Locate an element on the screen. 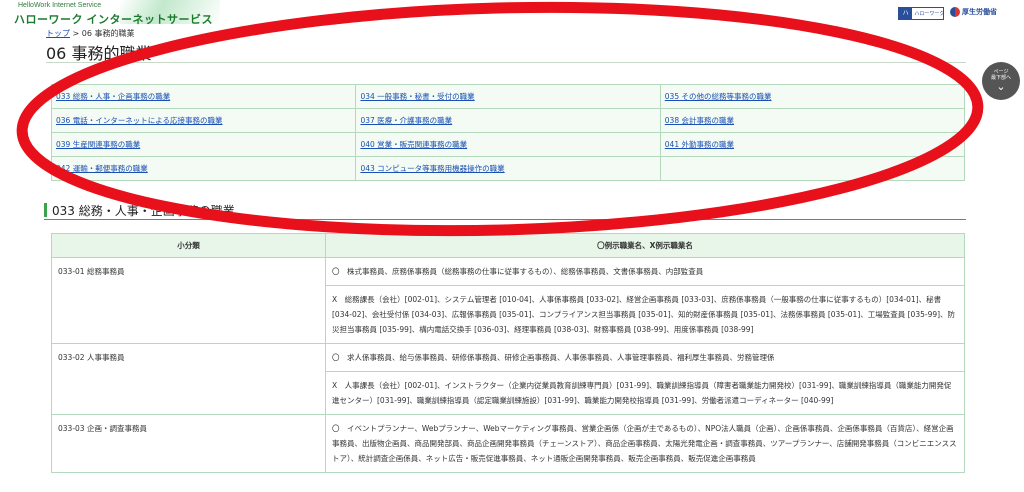  category-link: 035 その他の総務等事務の職業 is located at coordinates (718, 96).